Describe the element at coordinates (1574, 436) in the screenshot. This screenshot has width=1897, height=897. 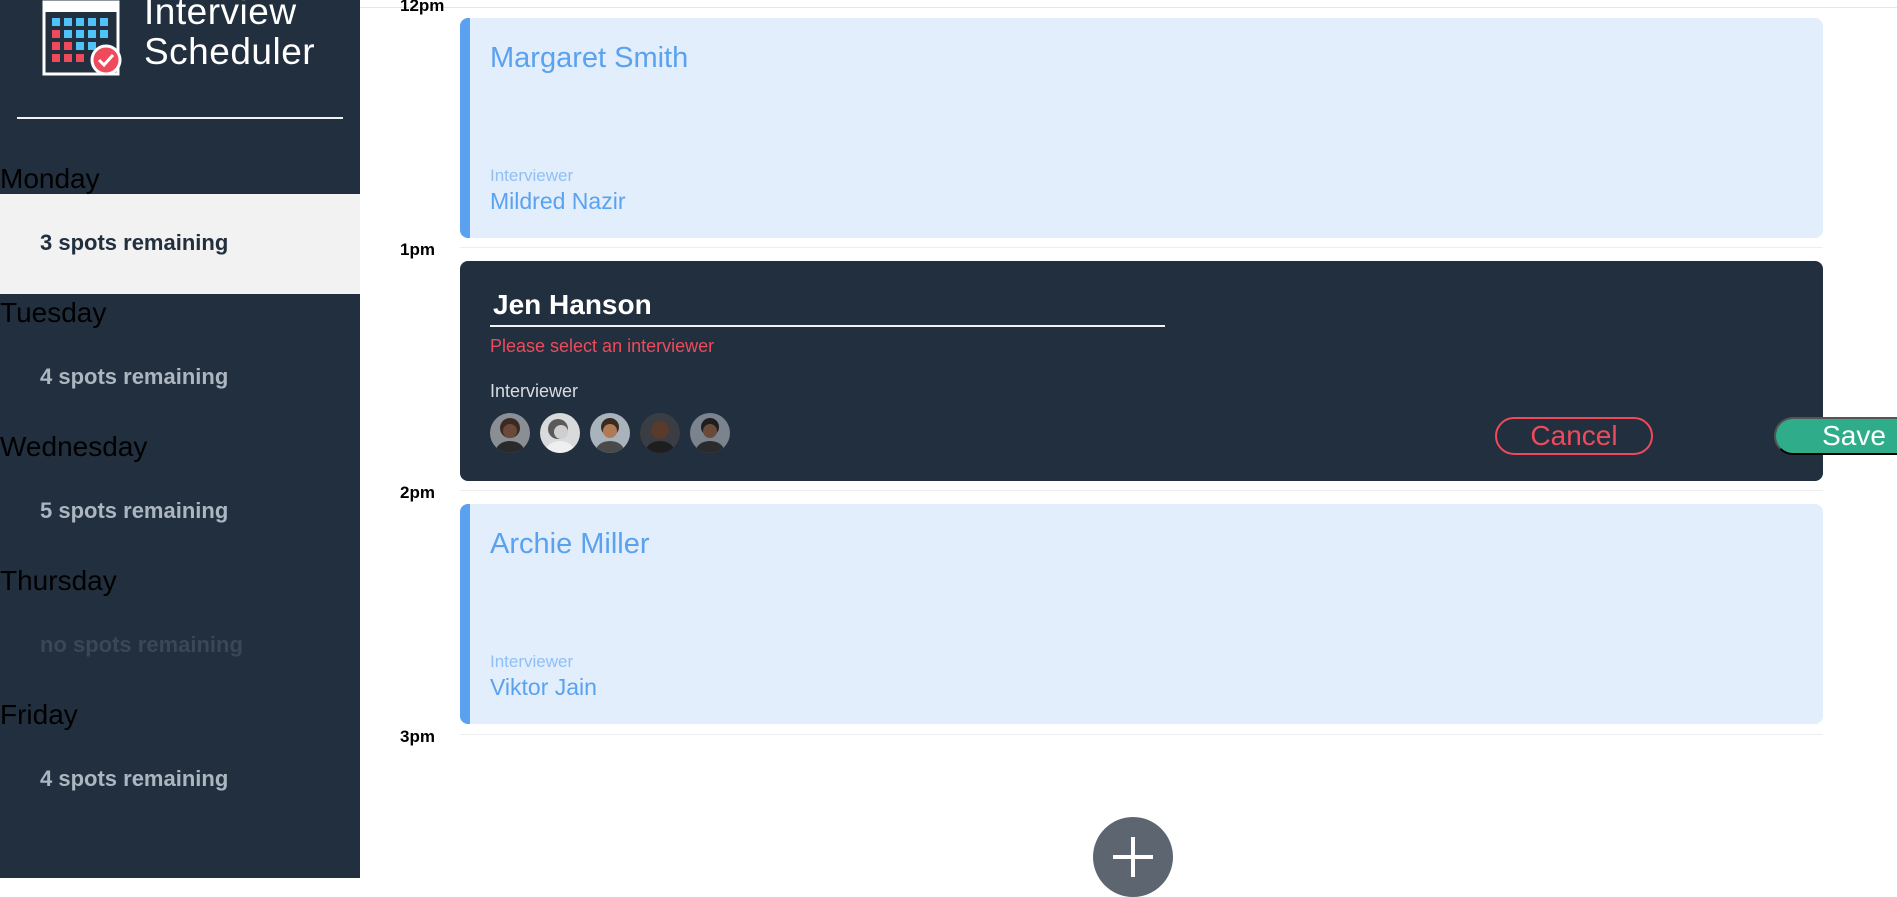
I see `cancel-button: Cancel` at that location.